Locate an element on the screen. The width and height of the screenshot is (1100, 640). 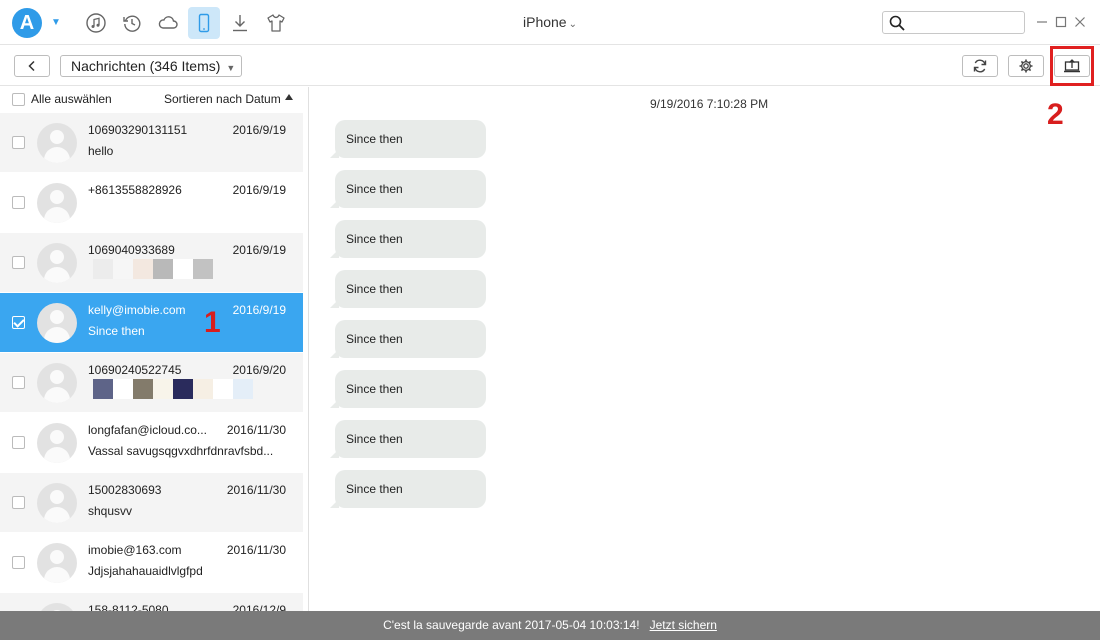
refresh-button is located at coordinates (980, 66).